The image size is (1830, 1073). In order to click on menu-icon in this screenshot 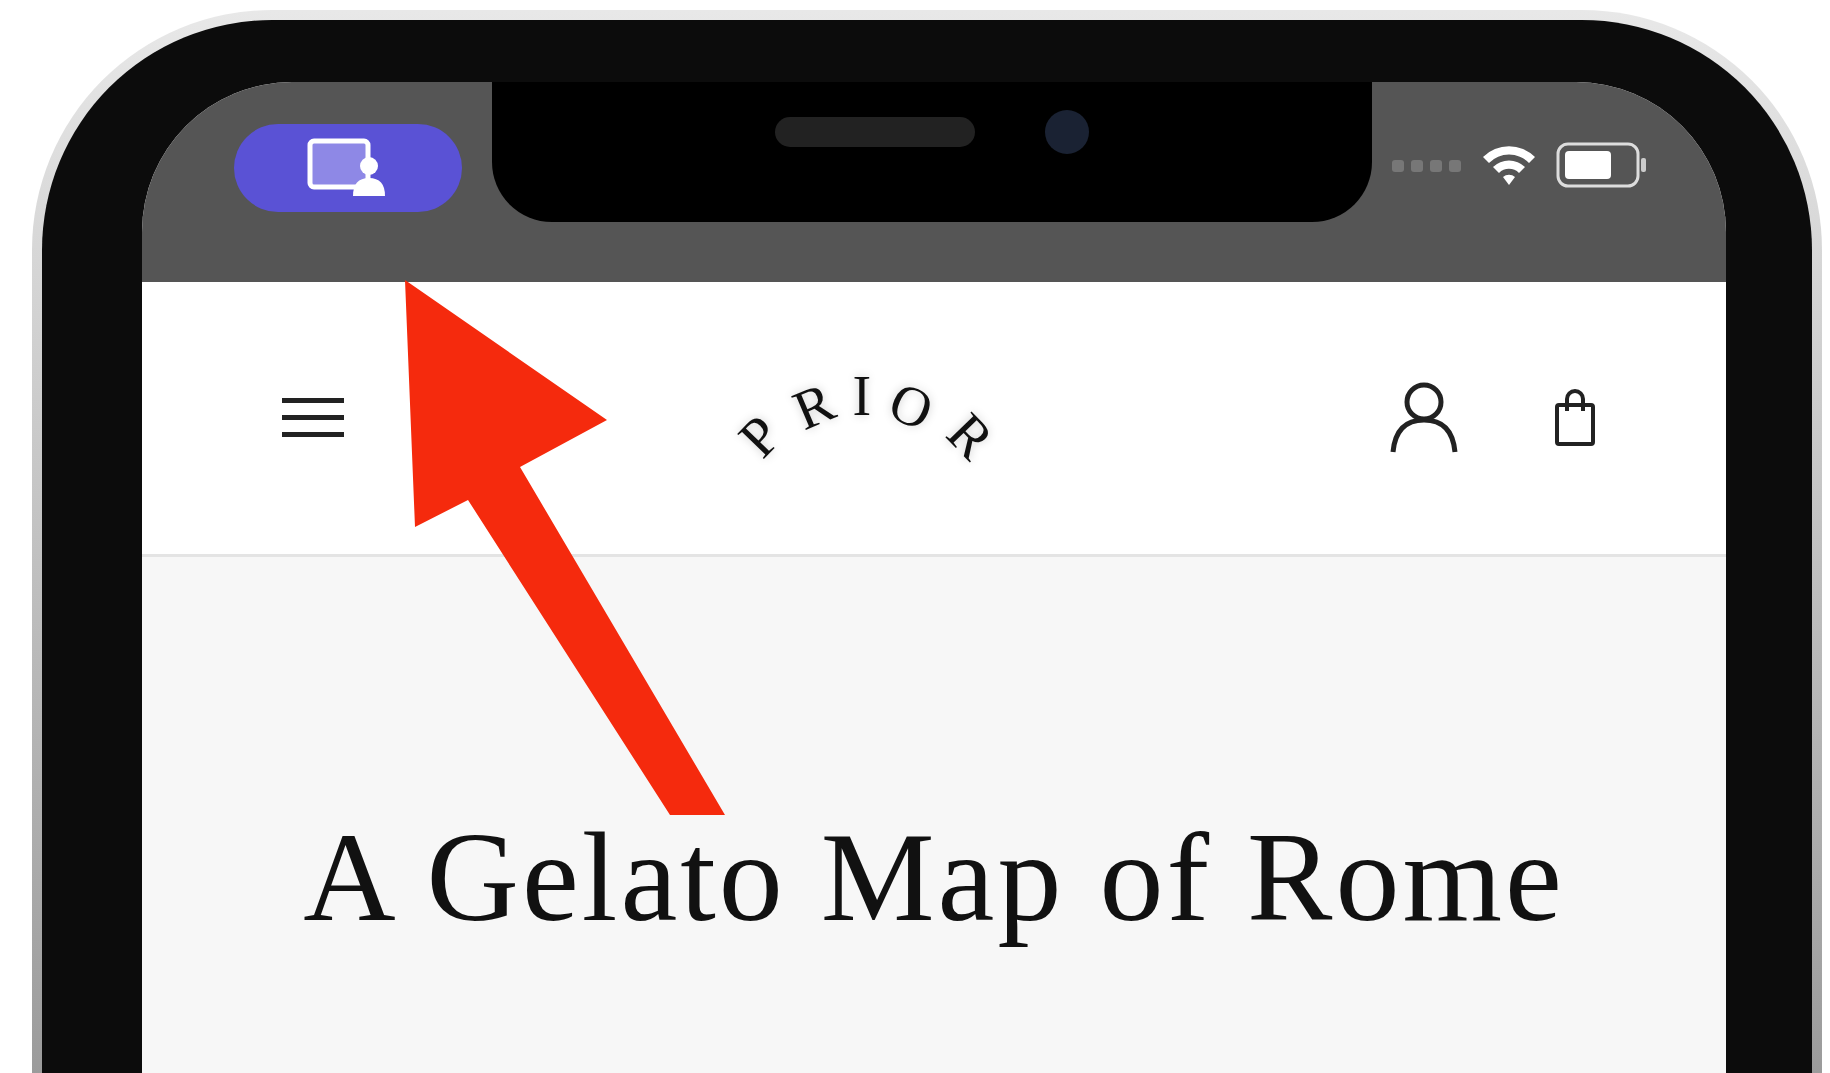, I will do `click(313, 418)`.